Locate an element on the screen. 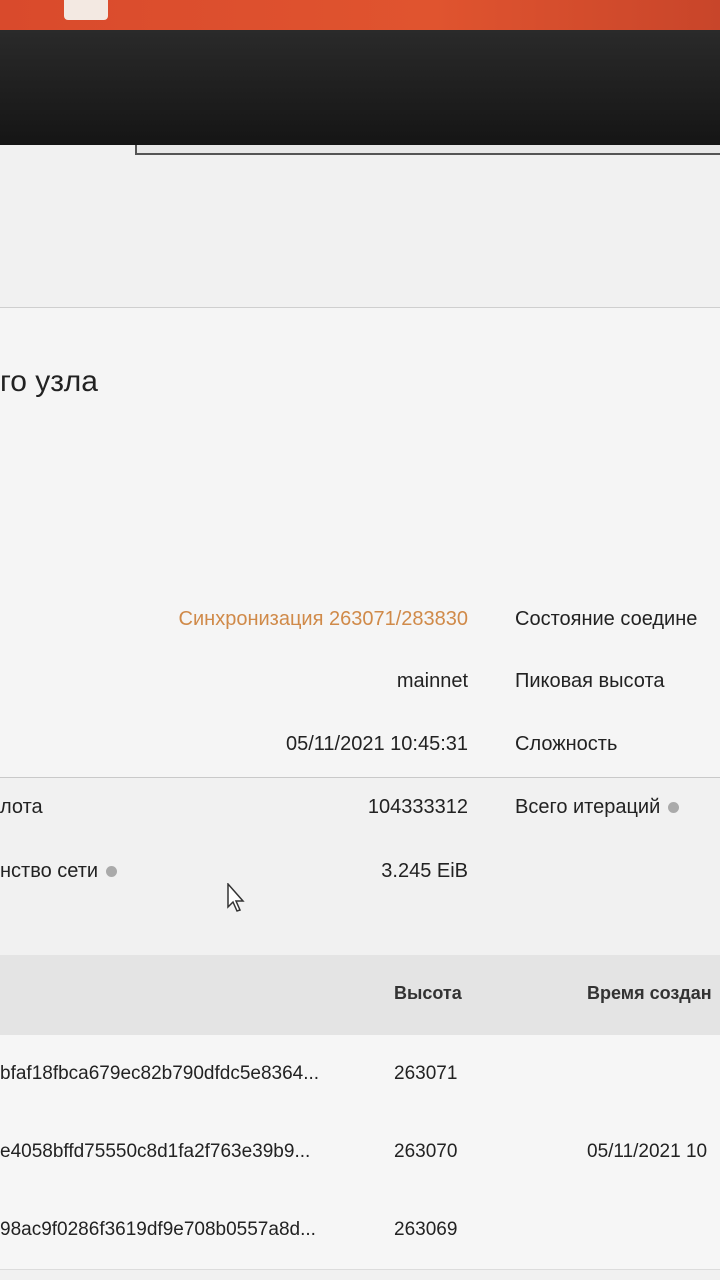  monitor-bezel is located at coordinates (360, 87).